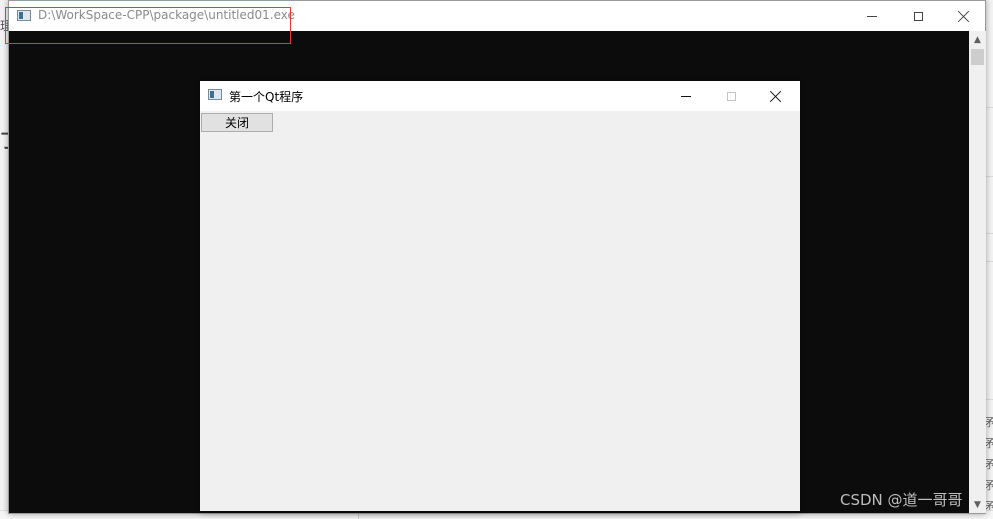  What do you see at coordinates (4, 26) in the screenshot?
I see `background-text-fragment: 理` at bounding box center [4, 26].